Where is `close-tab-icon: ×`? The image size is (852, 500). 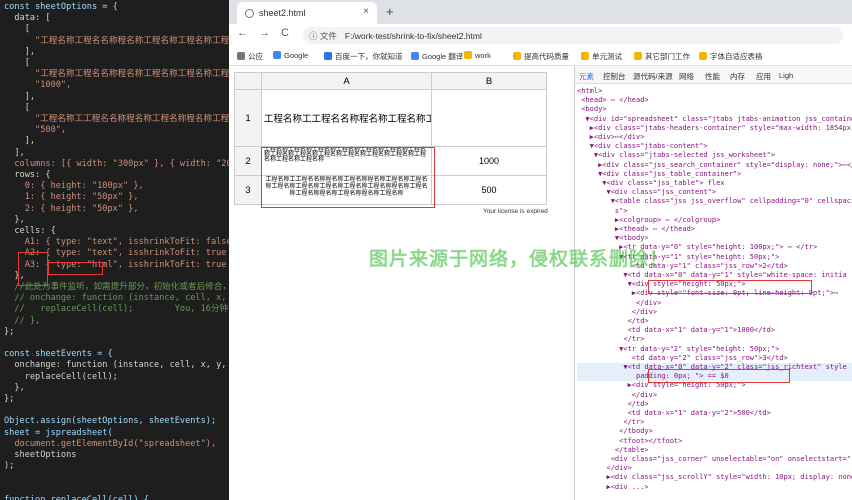 close-tab-icon: × is located at coordinates (366, 11).